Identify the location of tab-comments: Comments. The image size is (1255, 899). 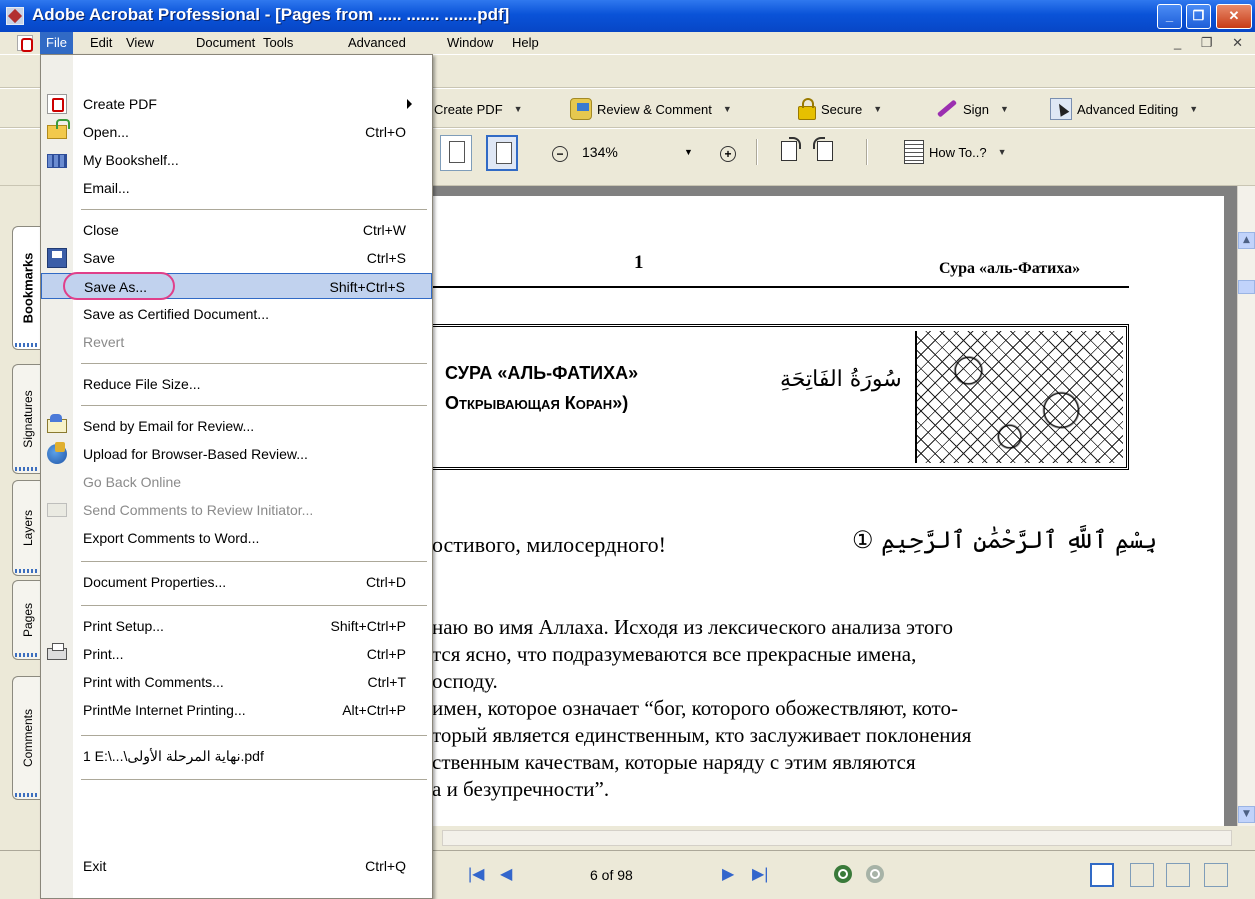
(27, 738).